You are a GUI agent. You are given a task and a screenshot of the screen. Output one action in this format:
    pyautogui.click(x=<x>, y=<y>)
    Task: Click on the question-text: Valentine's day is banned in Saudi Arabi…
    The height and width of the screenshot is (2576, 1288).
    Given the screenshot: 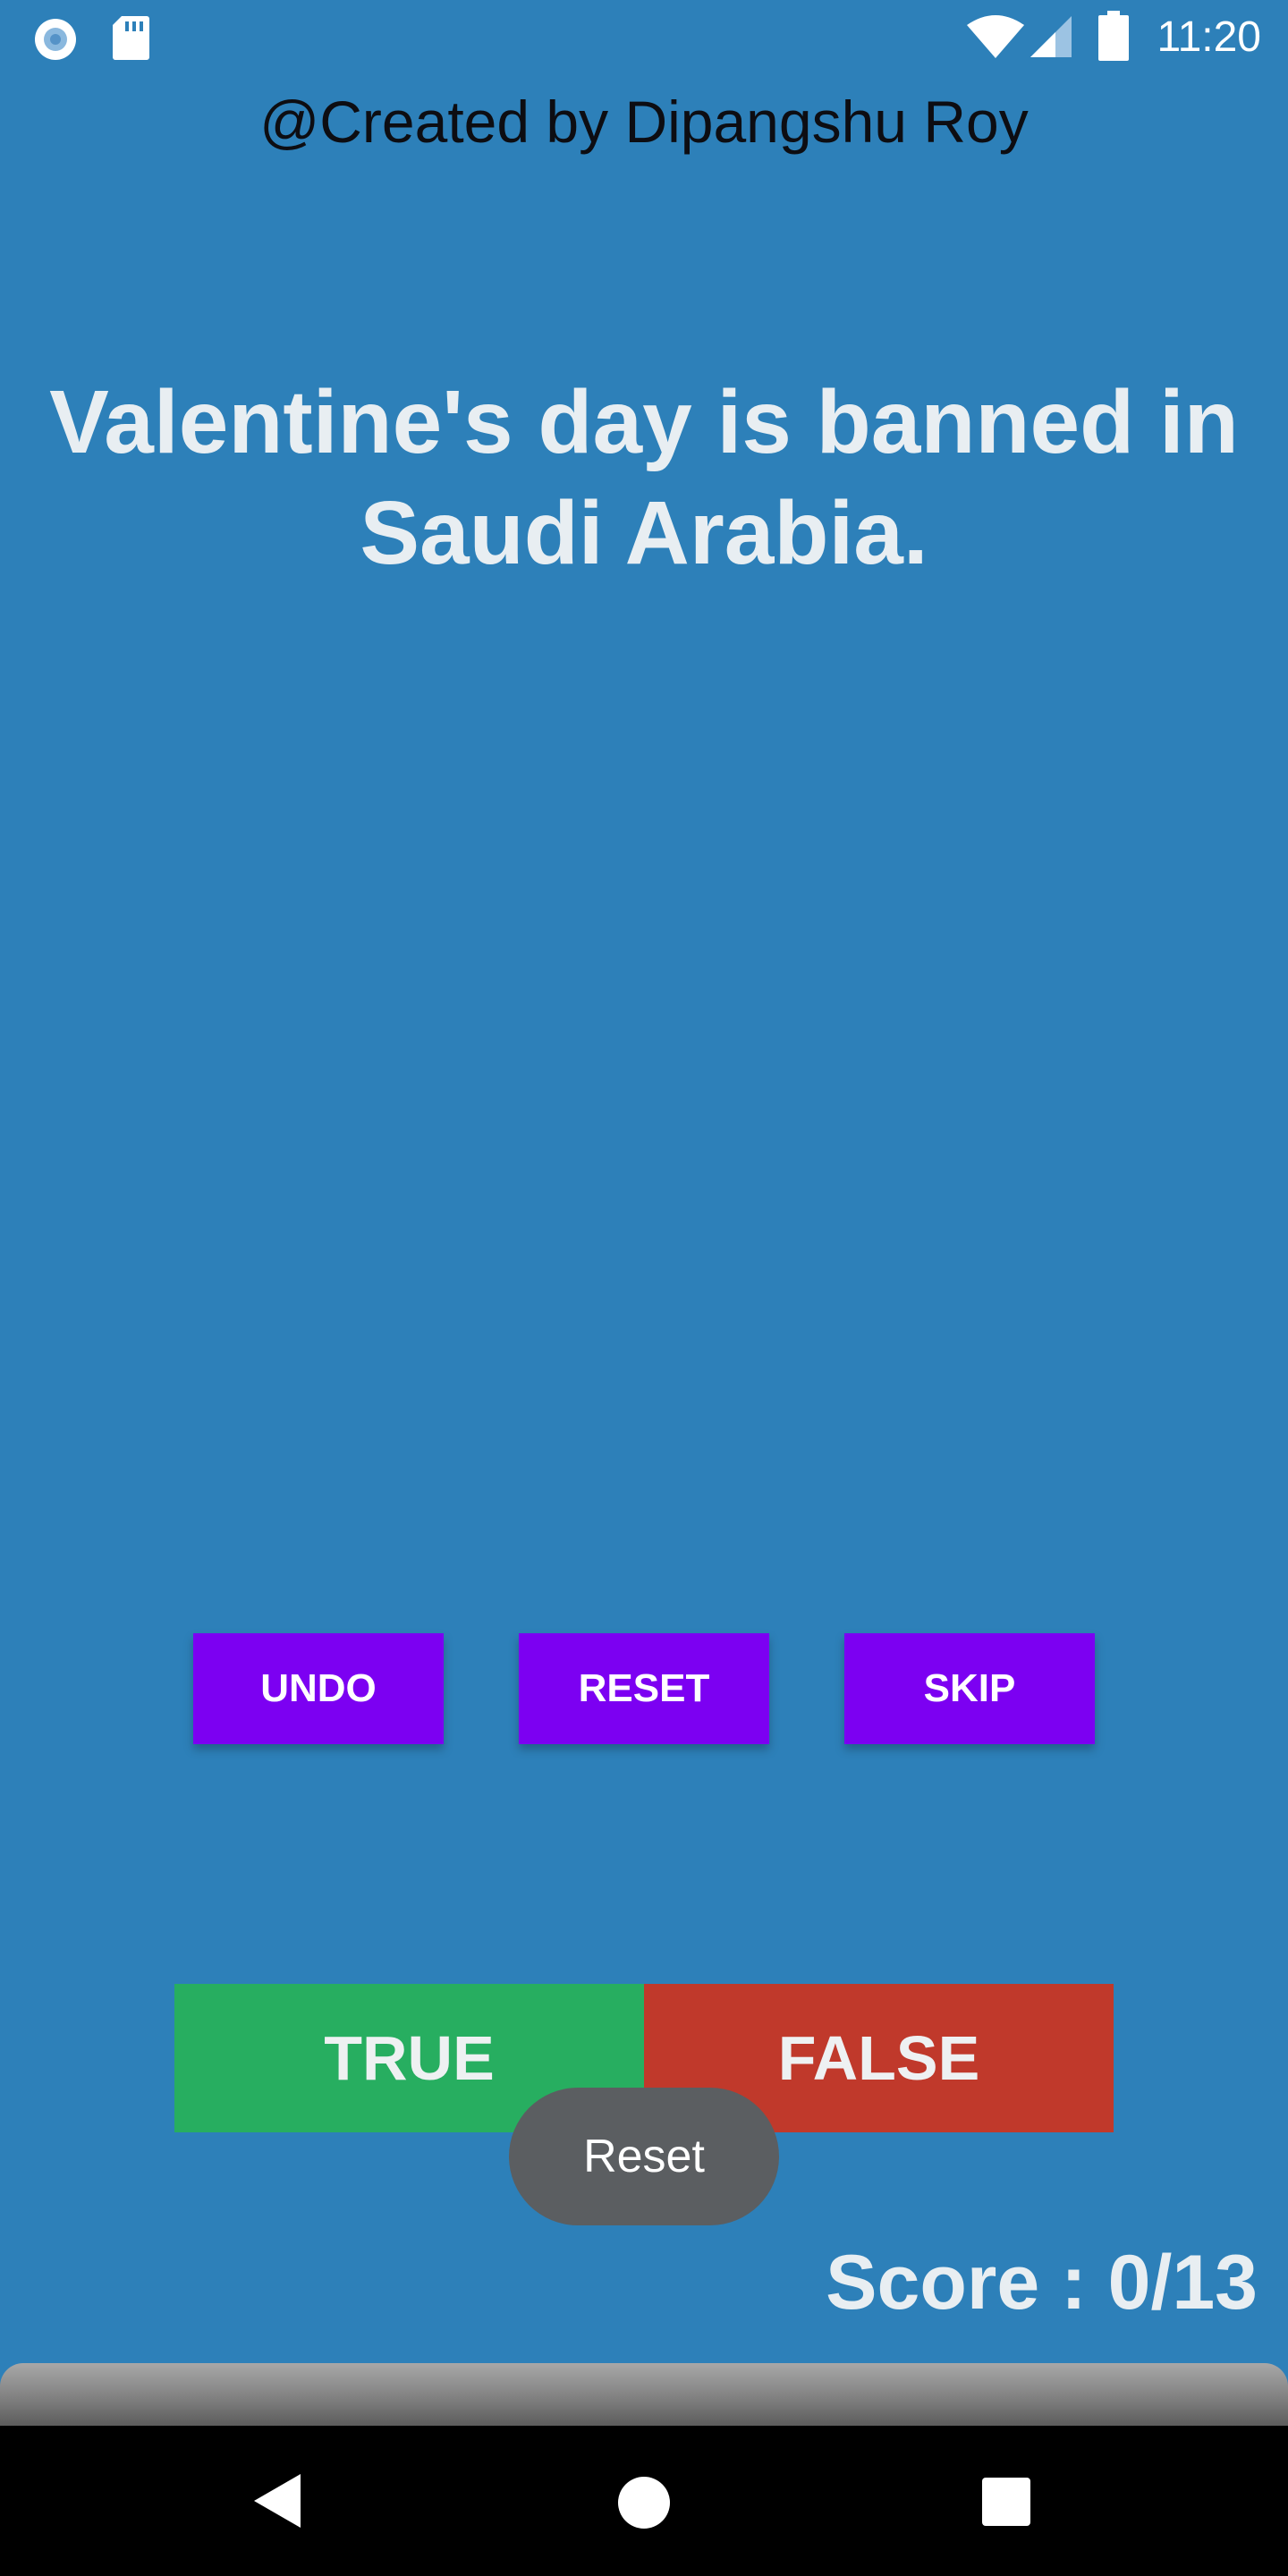 What is the action you would take?
    pyautogui.click(x=644, y=477)
    